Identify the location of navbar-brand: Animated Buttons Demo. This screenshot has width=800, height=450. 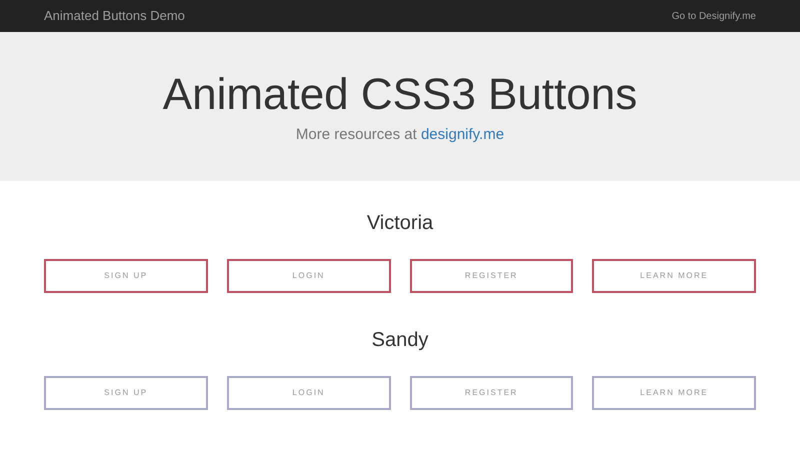
(114, 16).